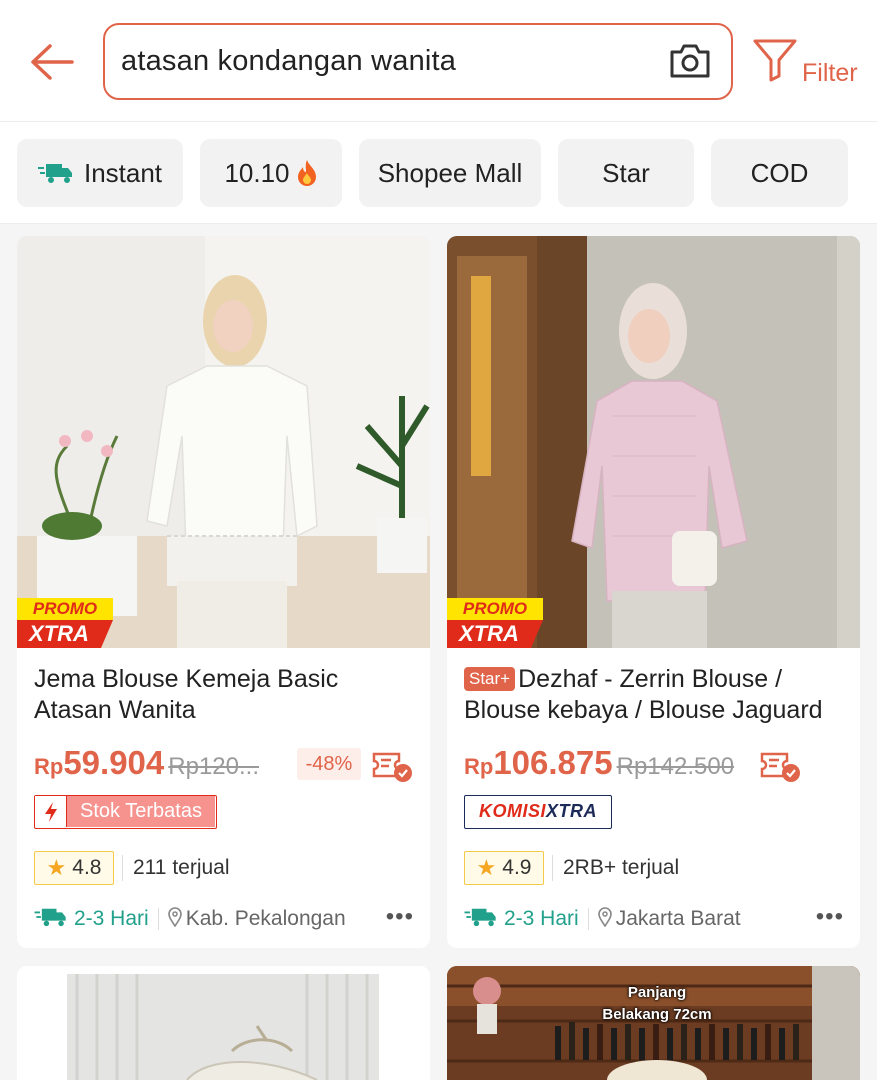  I want to click on image-overlay-text: Panjang Belakang 72cm, so click(657, 1004).